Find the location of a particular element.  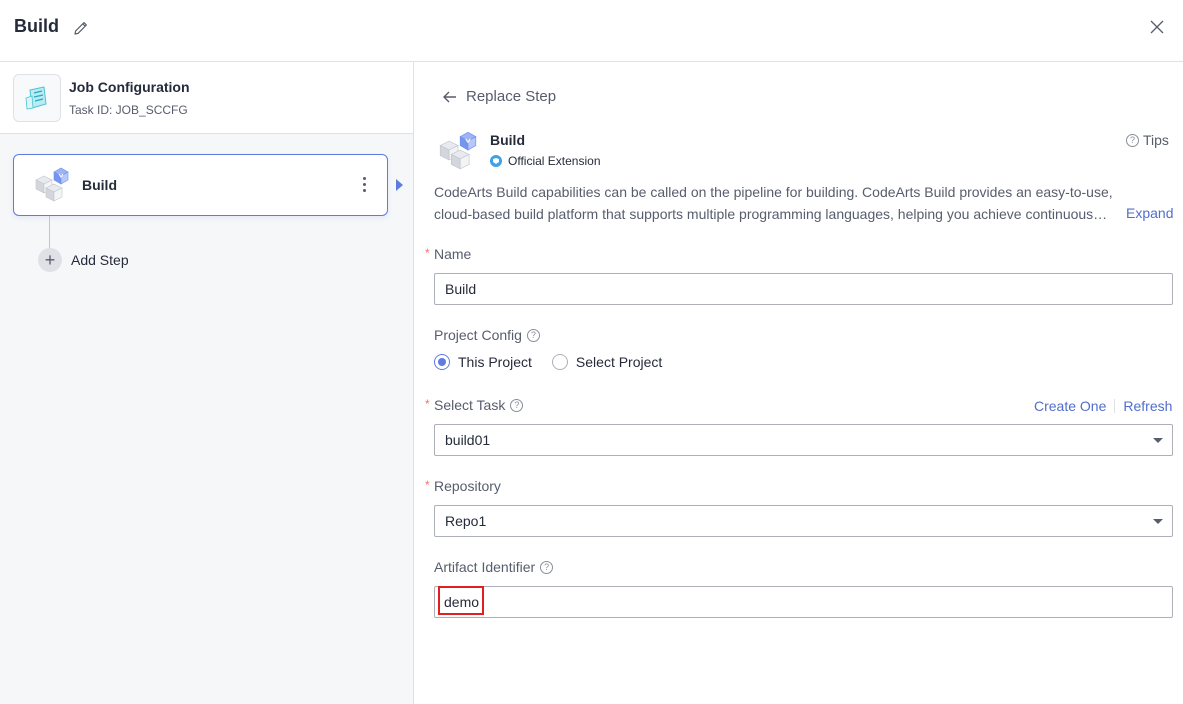

project-config-label: Project Config ? is located at coordinates (489, 335).